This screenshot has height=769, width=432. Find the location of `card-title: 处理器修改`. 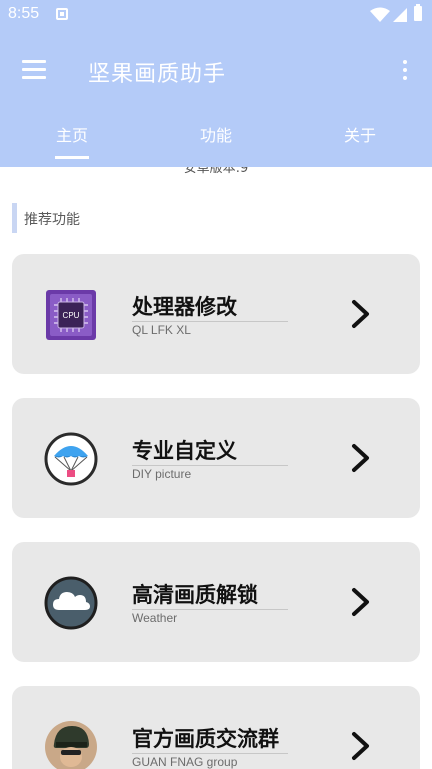

card-title: 处理器修改 is located at coordinates (184, 307).